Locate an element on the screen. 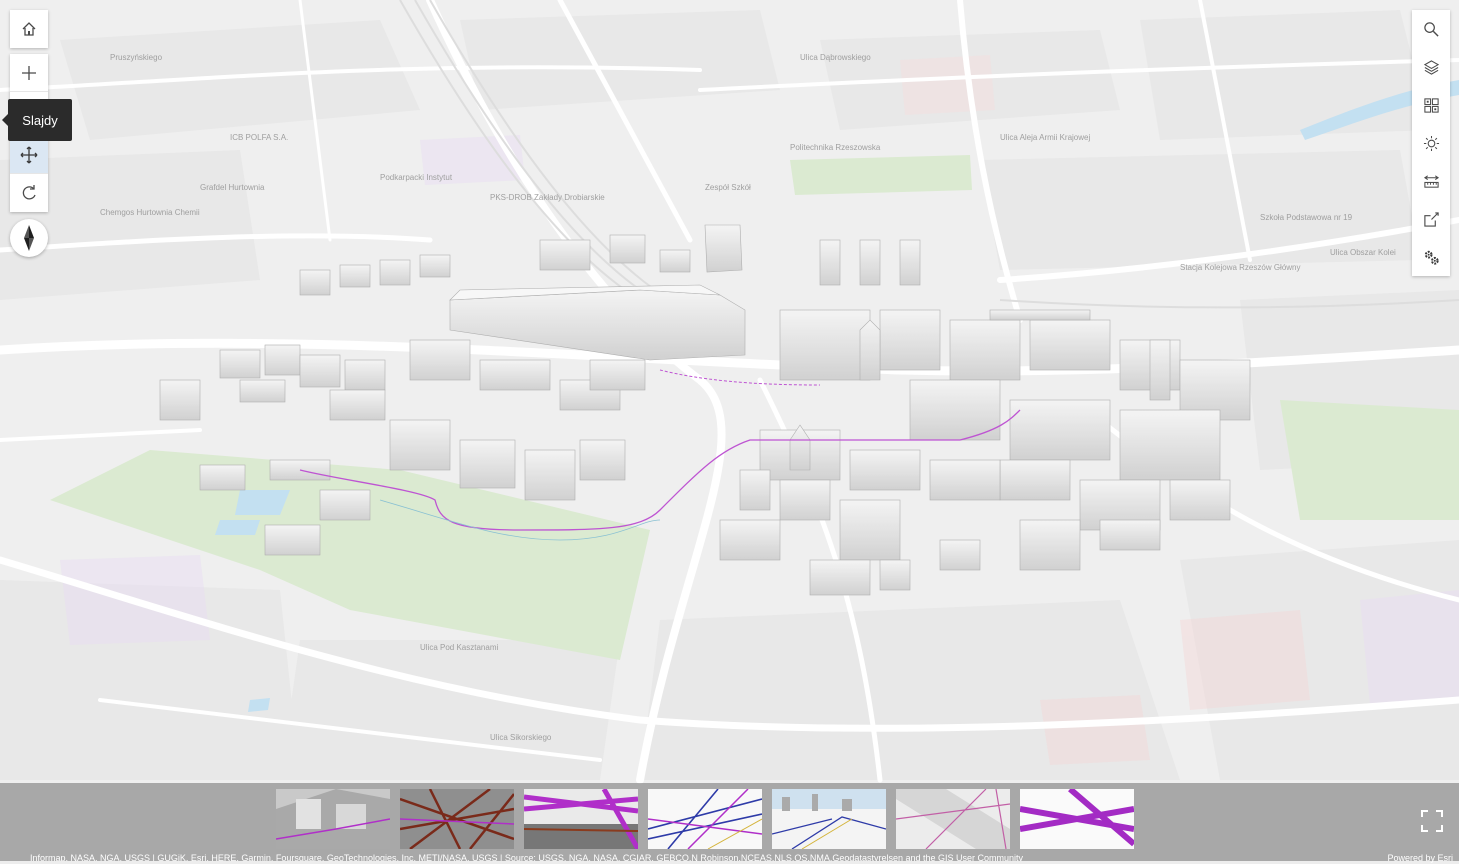 The height and width of the screenshot is (864, 1459). right-toolbar is located at coordinates (1431, 143).